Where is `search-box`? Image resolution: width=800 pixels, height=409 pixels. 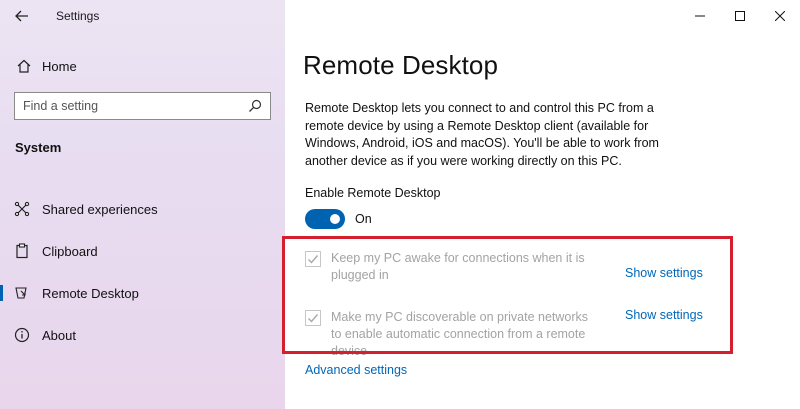 search-box is located at coordinates (142, 106).